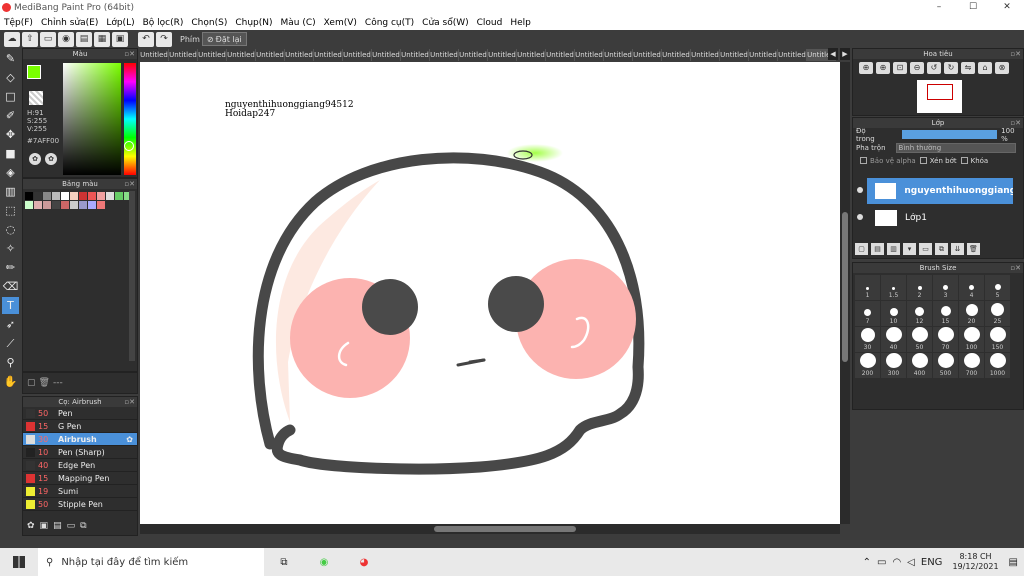 Image resolution: width=1024 pixels, height=576 pixels. Describe the element at coordinates (10, 77) in the screenshot. I see `eraser-tool-icon: ◇` at that location.